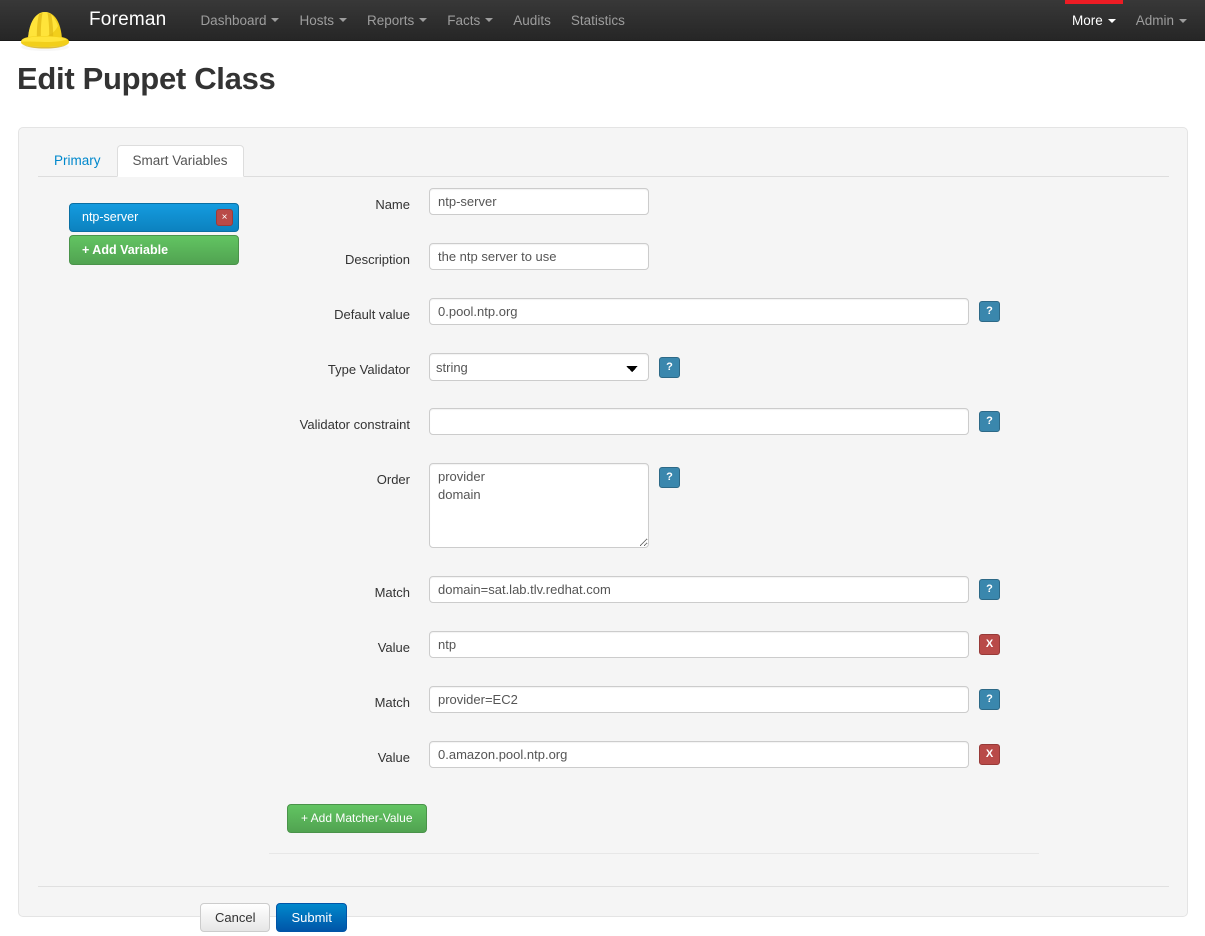  Describe the element at coordinates (146, 78) in the screenshot. I see `page-title: Edit Puppet Class` at that location.